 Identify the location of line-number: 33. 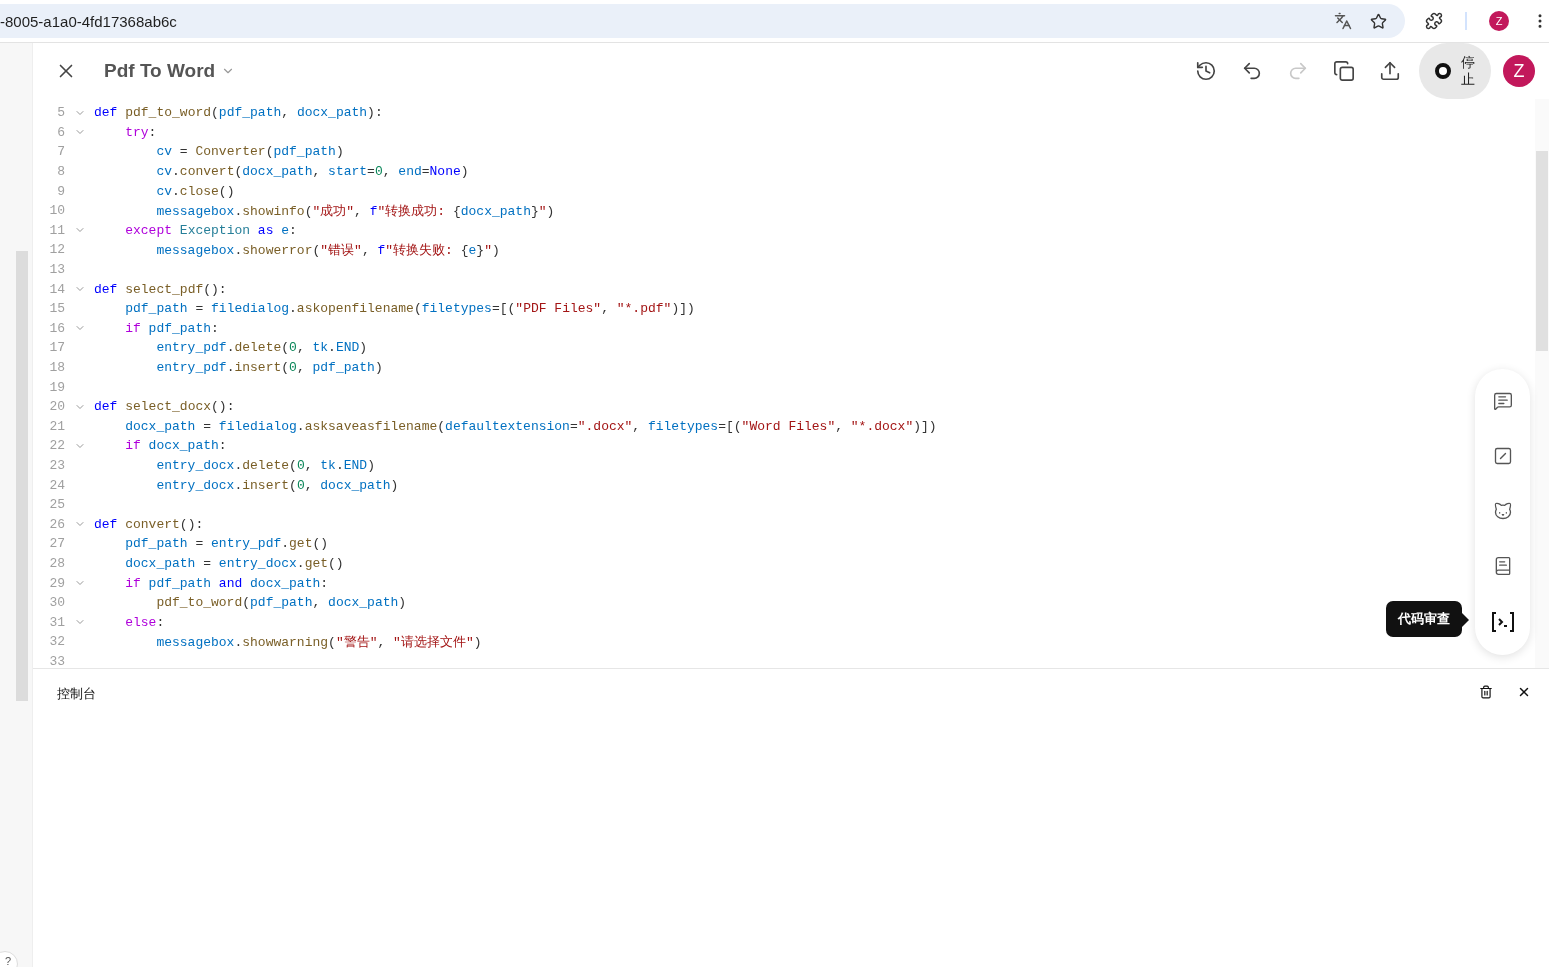
(56, 661).